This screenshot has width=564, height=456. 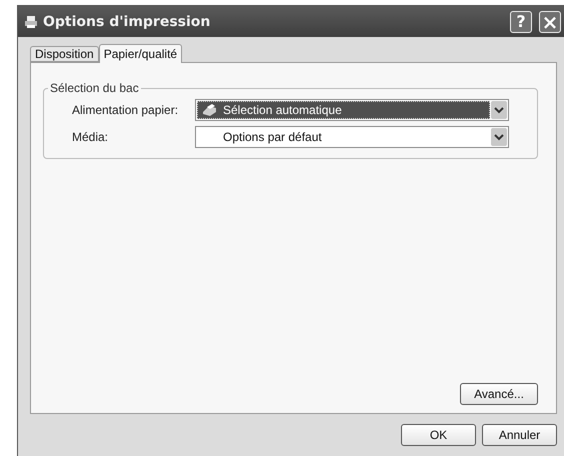 What do you see at coordinates (31, 21) in the screenshot?
I see `printer-icon` at bounding box center [31, 21].